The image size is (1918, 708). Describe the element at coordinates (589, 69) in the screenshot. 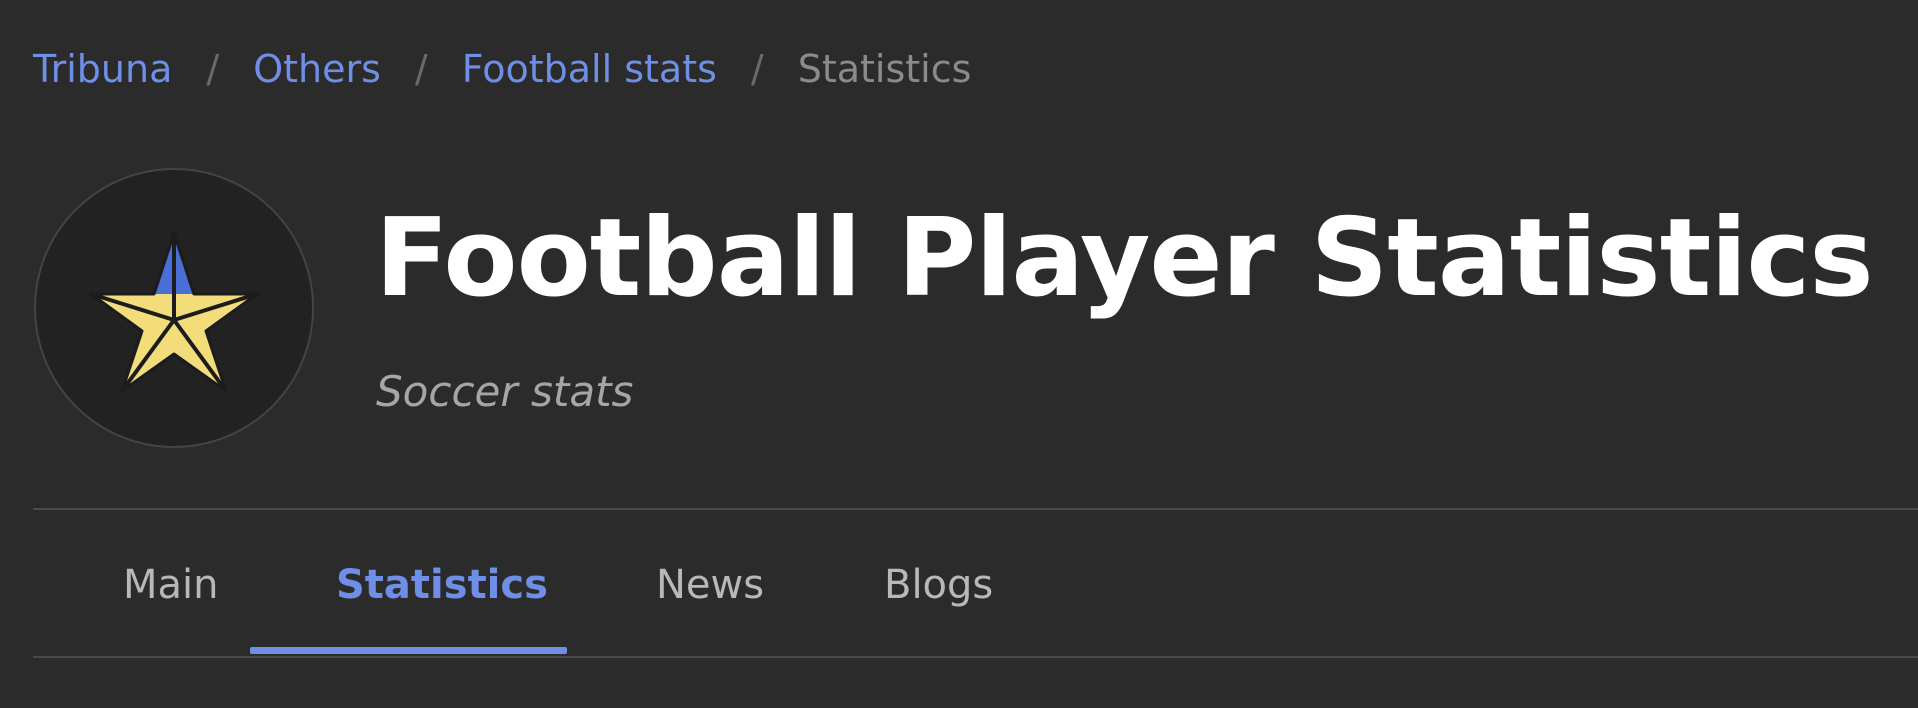

I see `breadcrumb-link-football-stats: Football stats` at that location.